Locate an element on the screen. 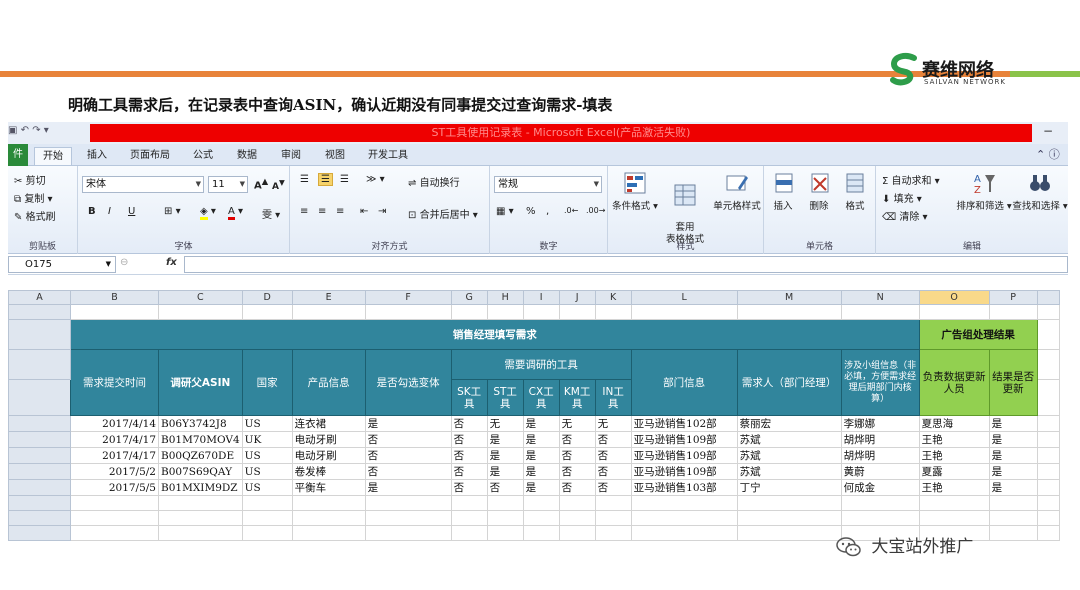 Image resolution: width=1080 pixels, height=590 pixels. cell-team: 何成金 is located at coordinates (880, 487).